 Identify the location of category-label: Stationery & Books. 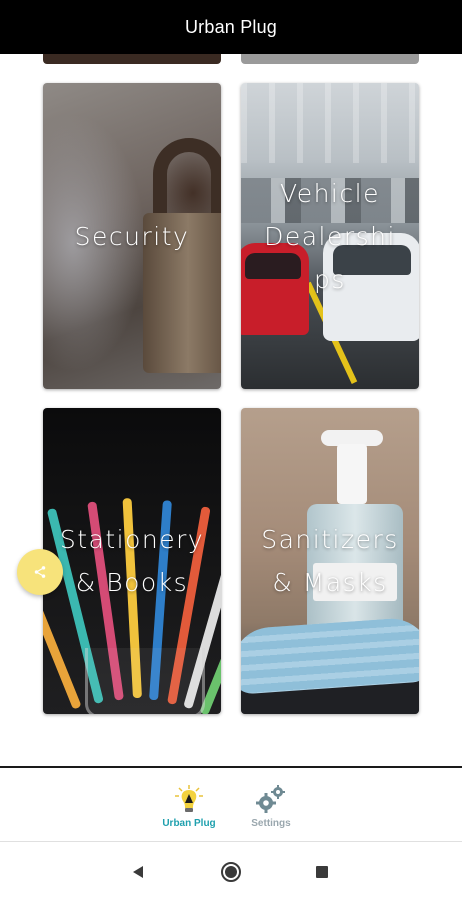
(132, 561).